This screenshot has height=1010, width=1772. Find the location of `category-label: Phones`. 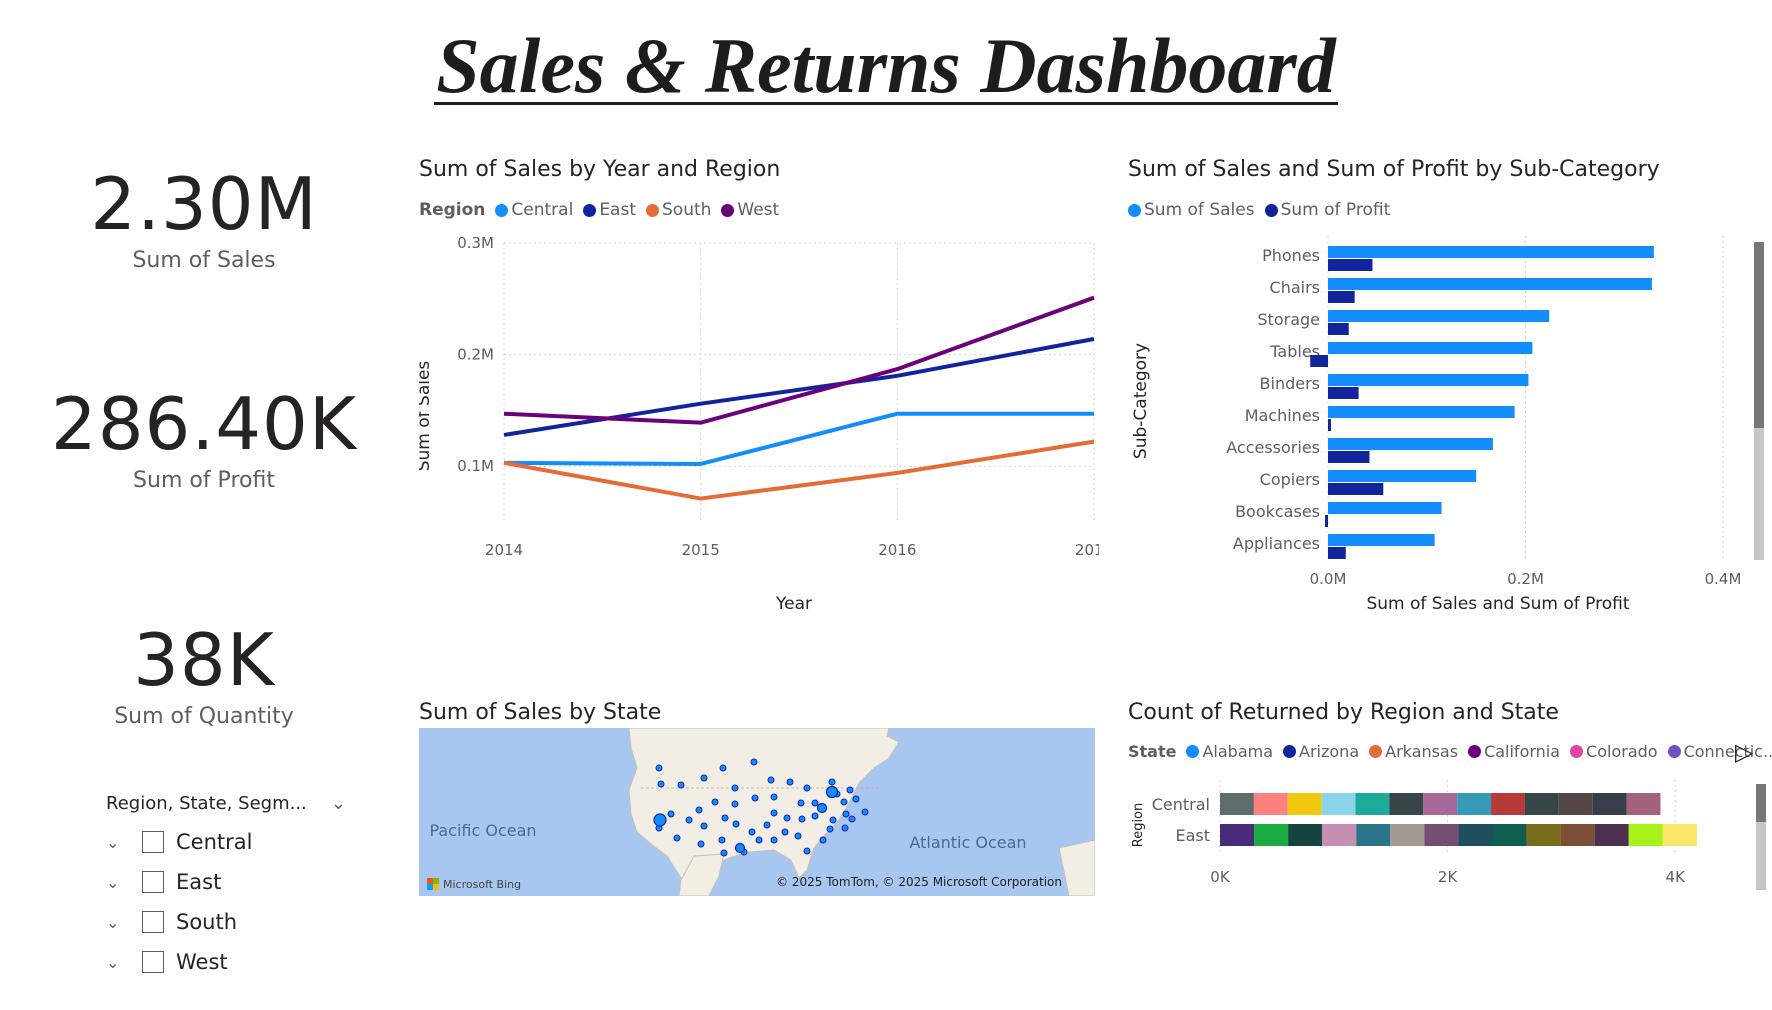

category-label: Phones is located at coordinates (1291, 255).